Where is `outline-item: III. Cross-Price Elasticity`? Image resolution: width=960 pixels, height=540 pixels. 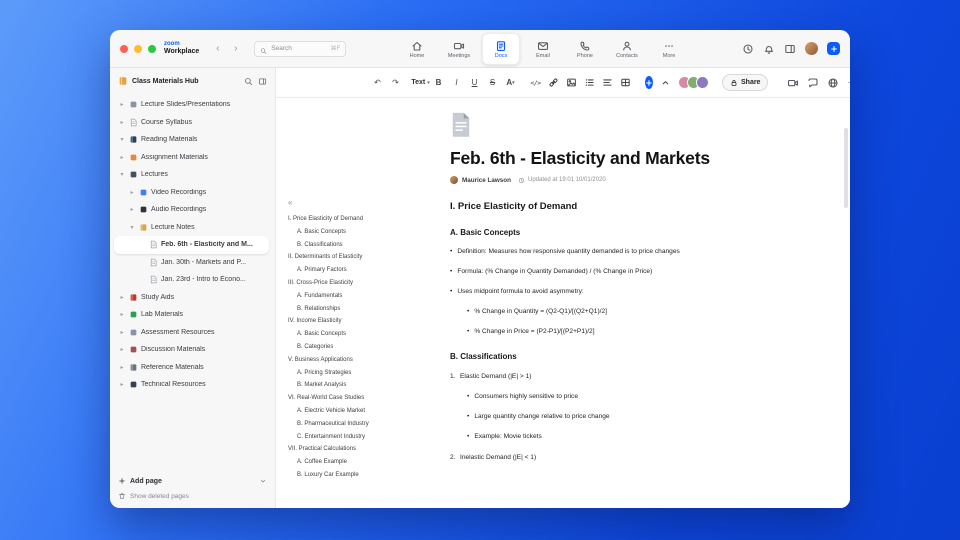
outline-item: III. Cross-Price Elasticity is located at coordinates (364, 283).